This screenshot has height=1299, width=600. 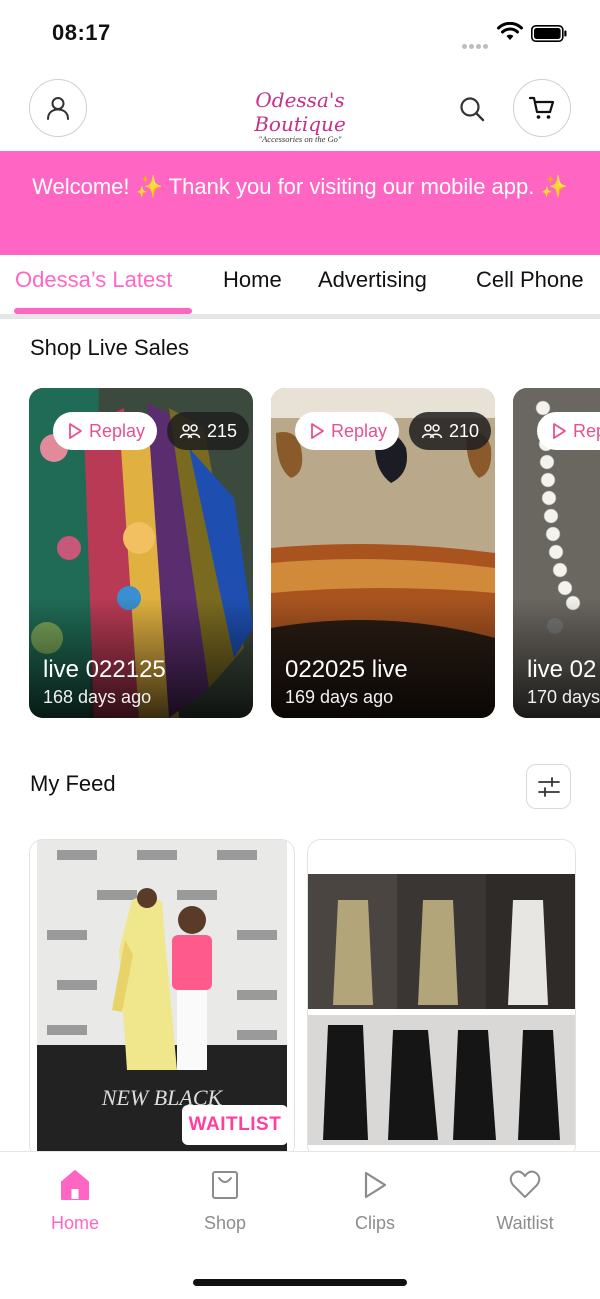 I want to click on viewer-count-badge: 210, so click(x=450, y=431).